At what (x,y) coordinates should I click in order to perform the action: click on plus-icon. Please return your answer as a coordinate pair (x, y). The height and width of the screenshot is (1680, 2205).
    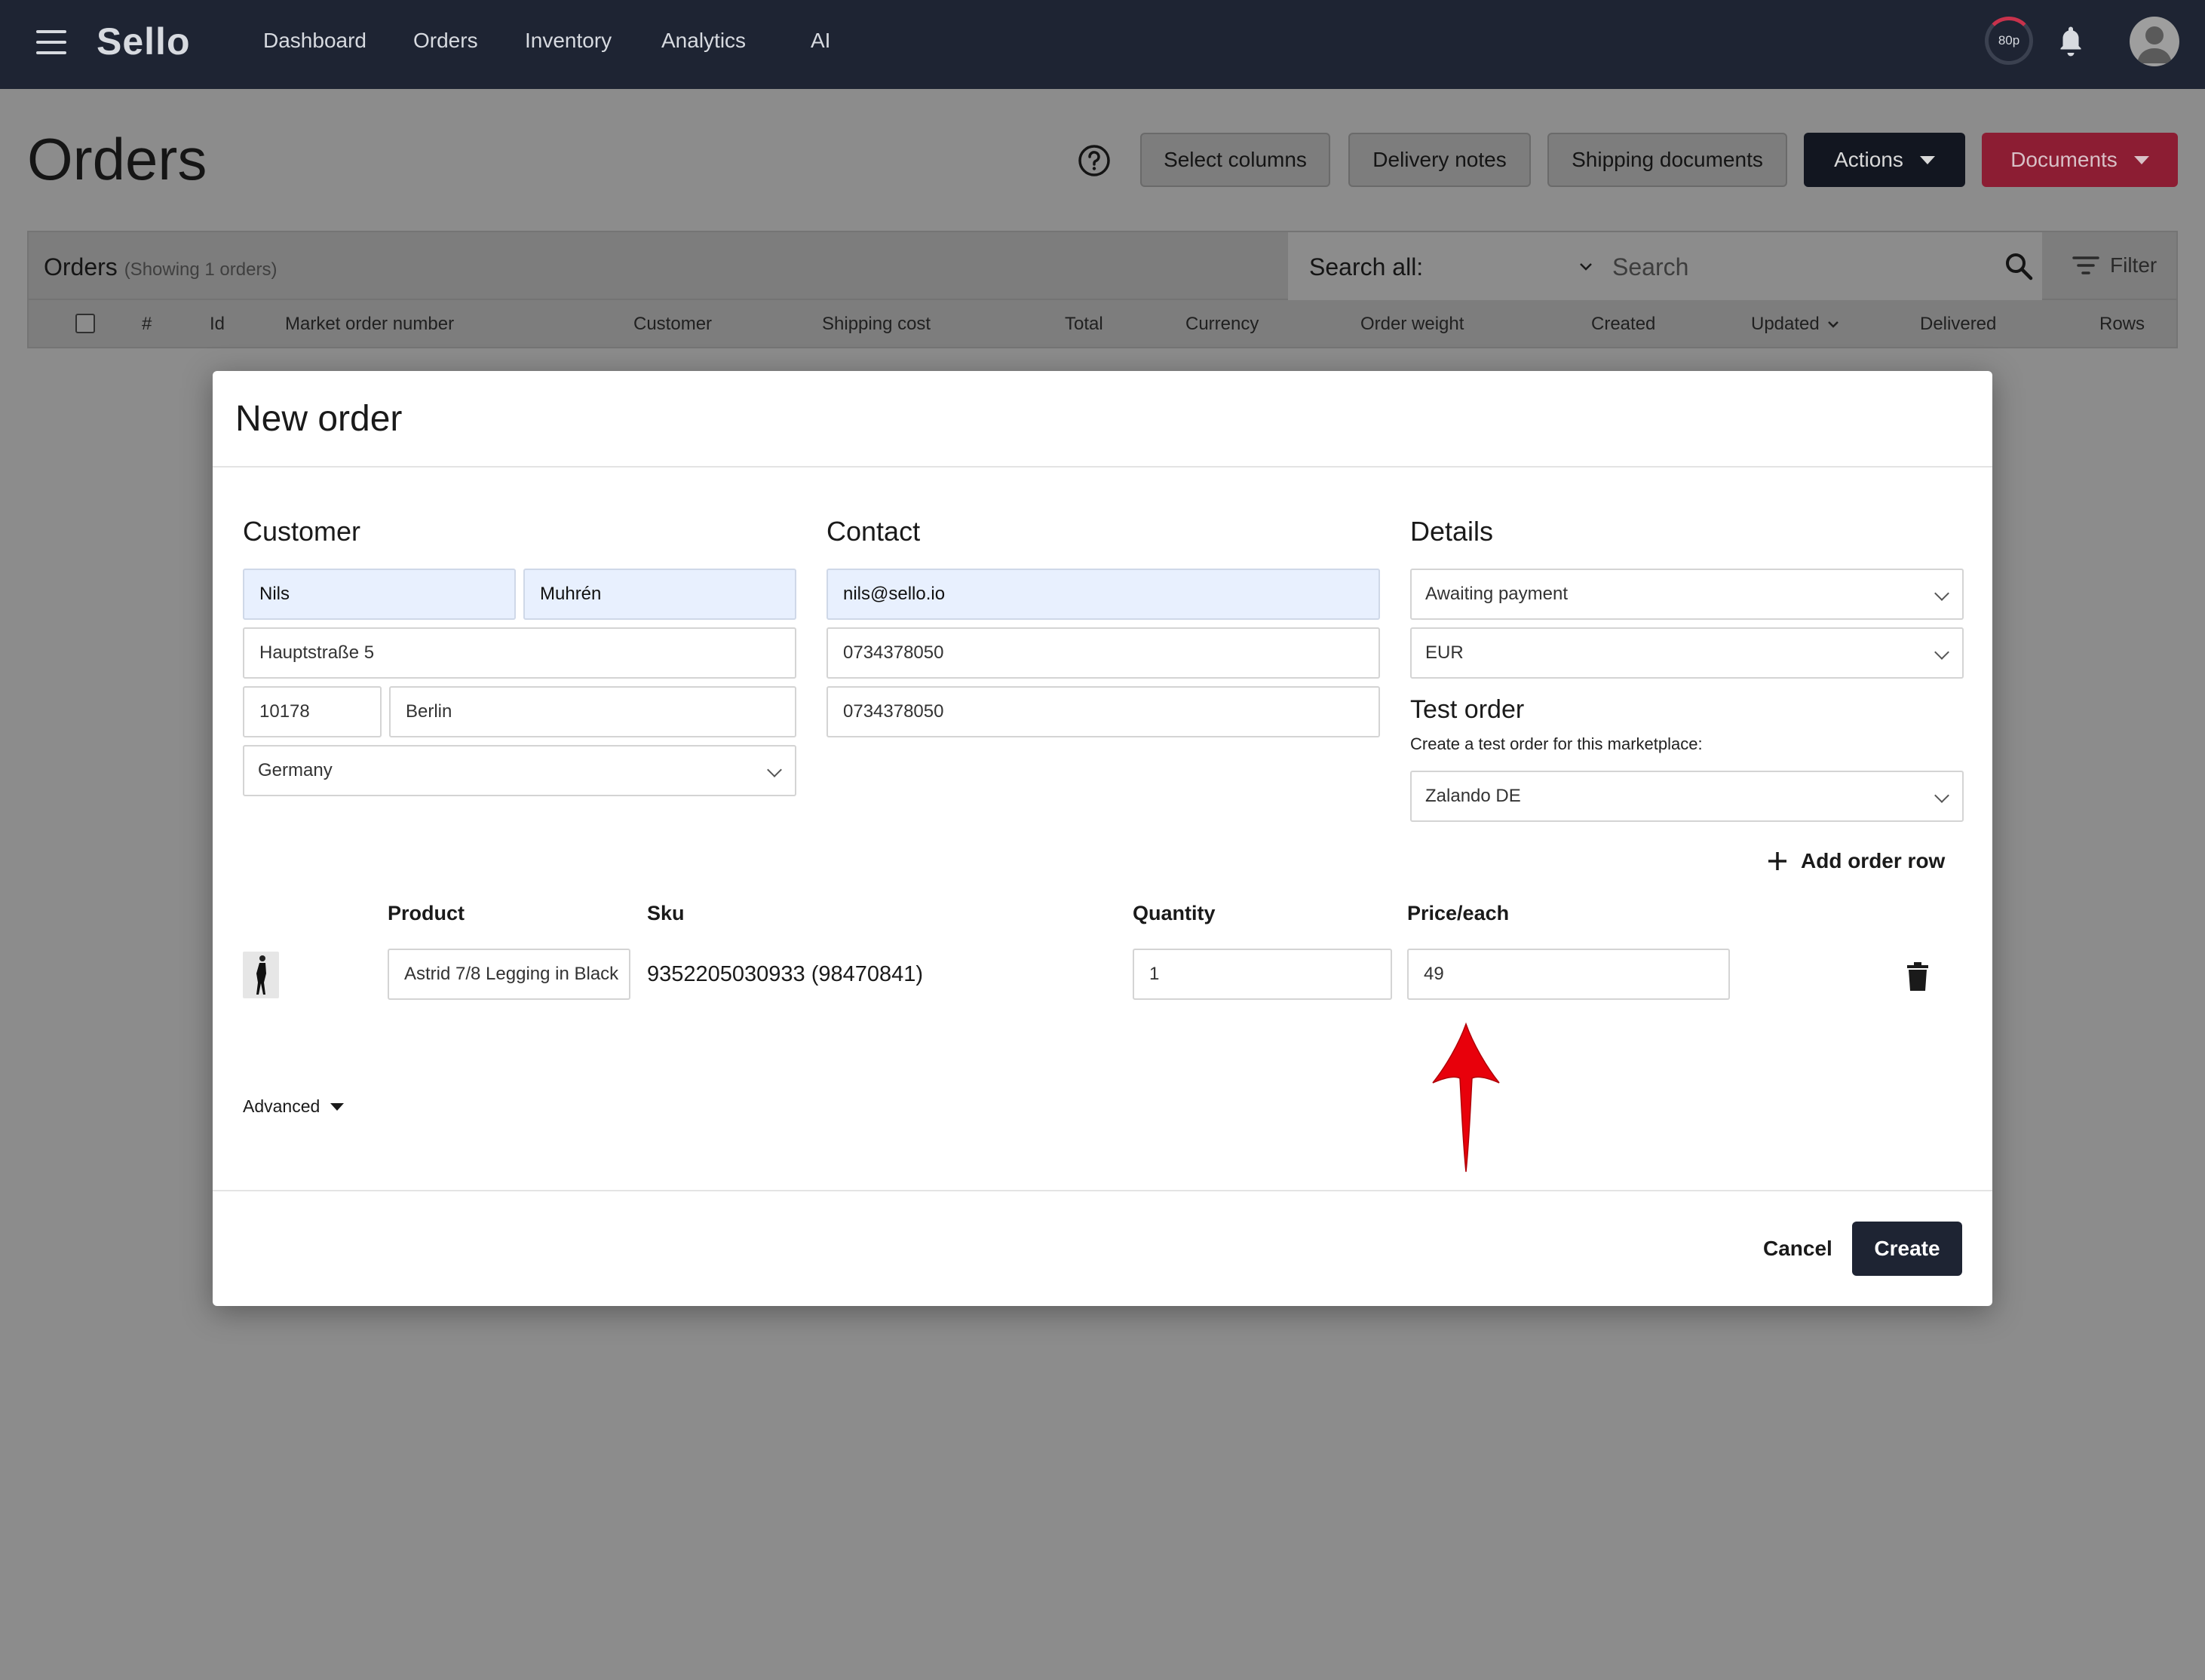
    Looking at the image, I should click on (1777, 861).